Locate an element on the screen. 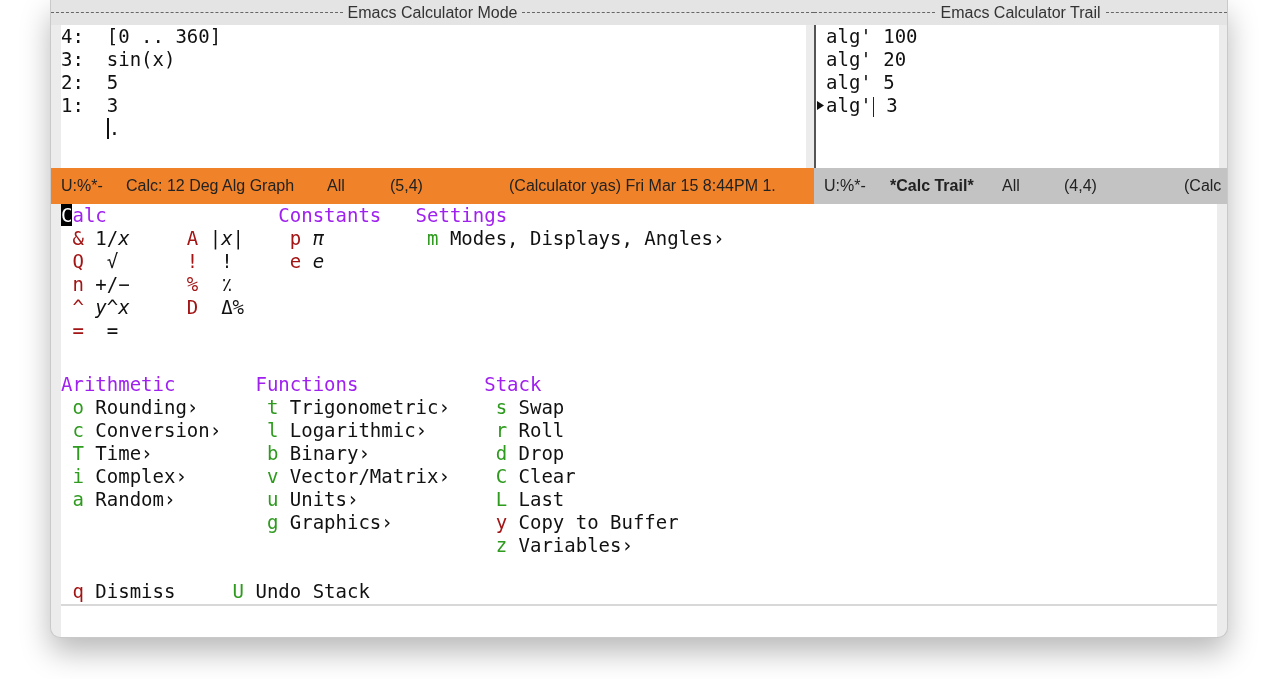  key-hint: t is located at coordinates (278, 407).